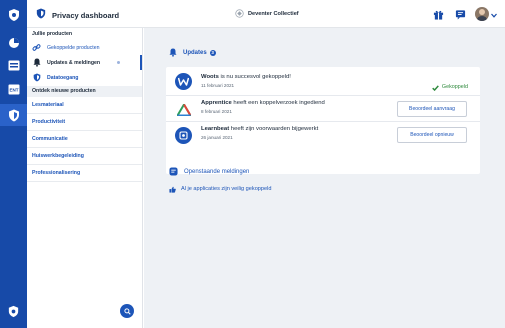 This screenshot has height=328, width=505. What do you see at coordinates (226, 189) in the screenshot?
I see `all-ok-text: Al je applicaties zijn veilig gekoppeld` at bounding box center [226, 189].